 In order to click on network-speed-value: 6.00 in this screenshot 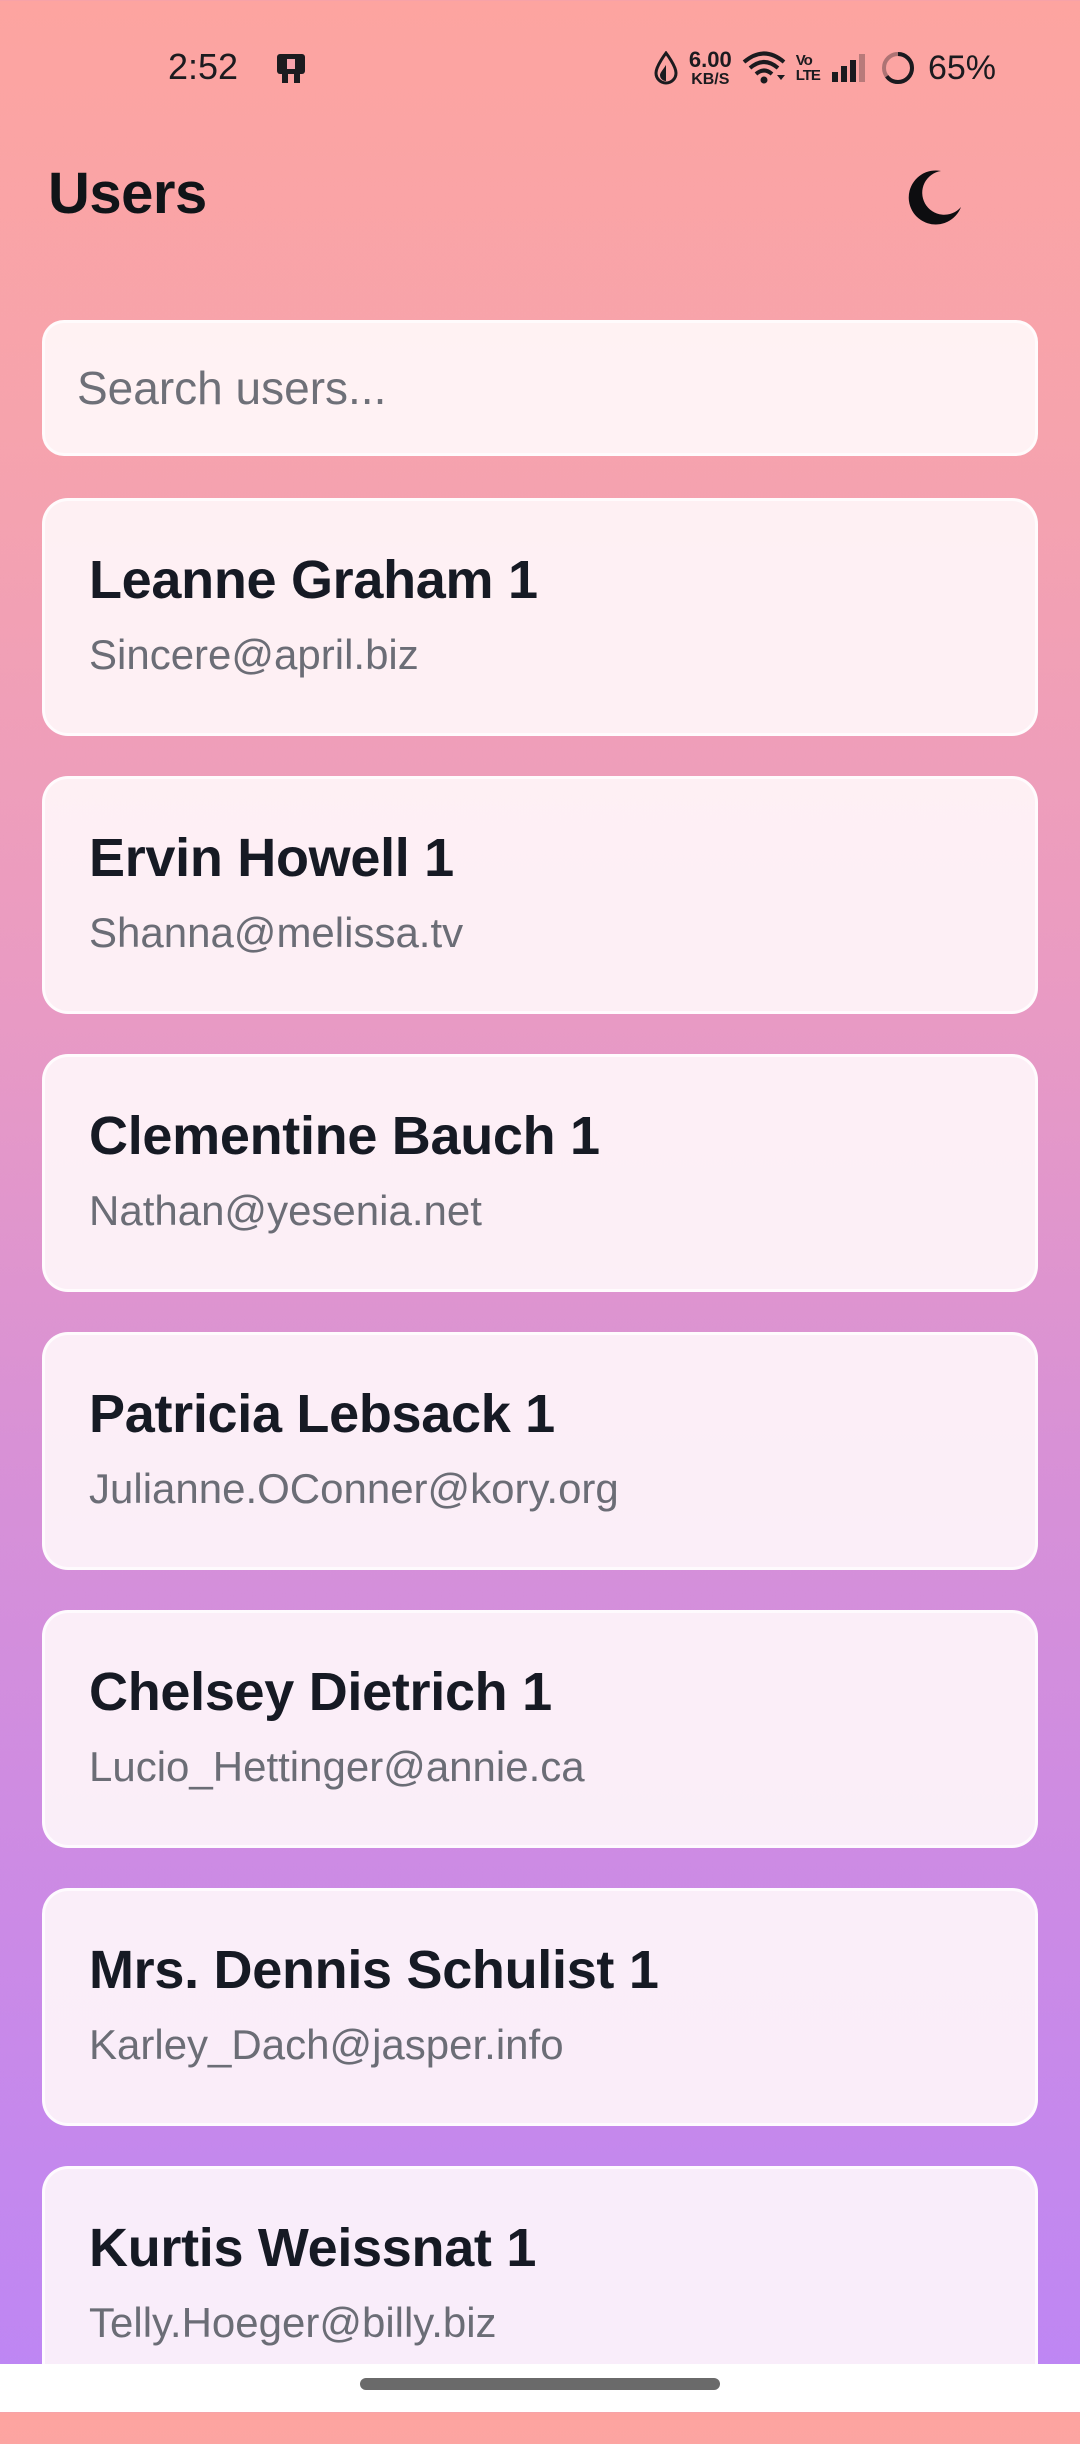, I will do `click(710, 59)`.